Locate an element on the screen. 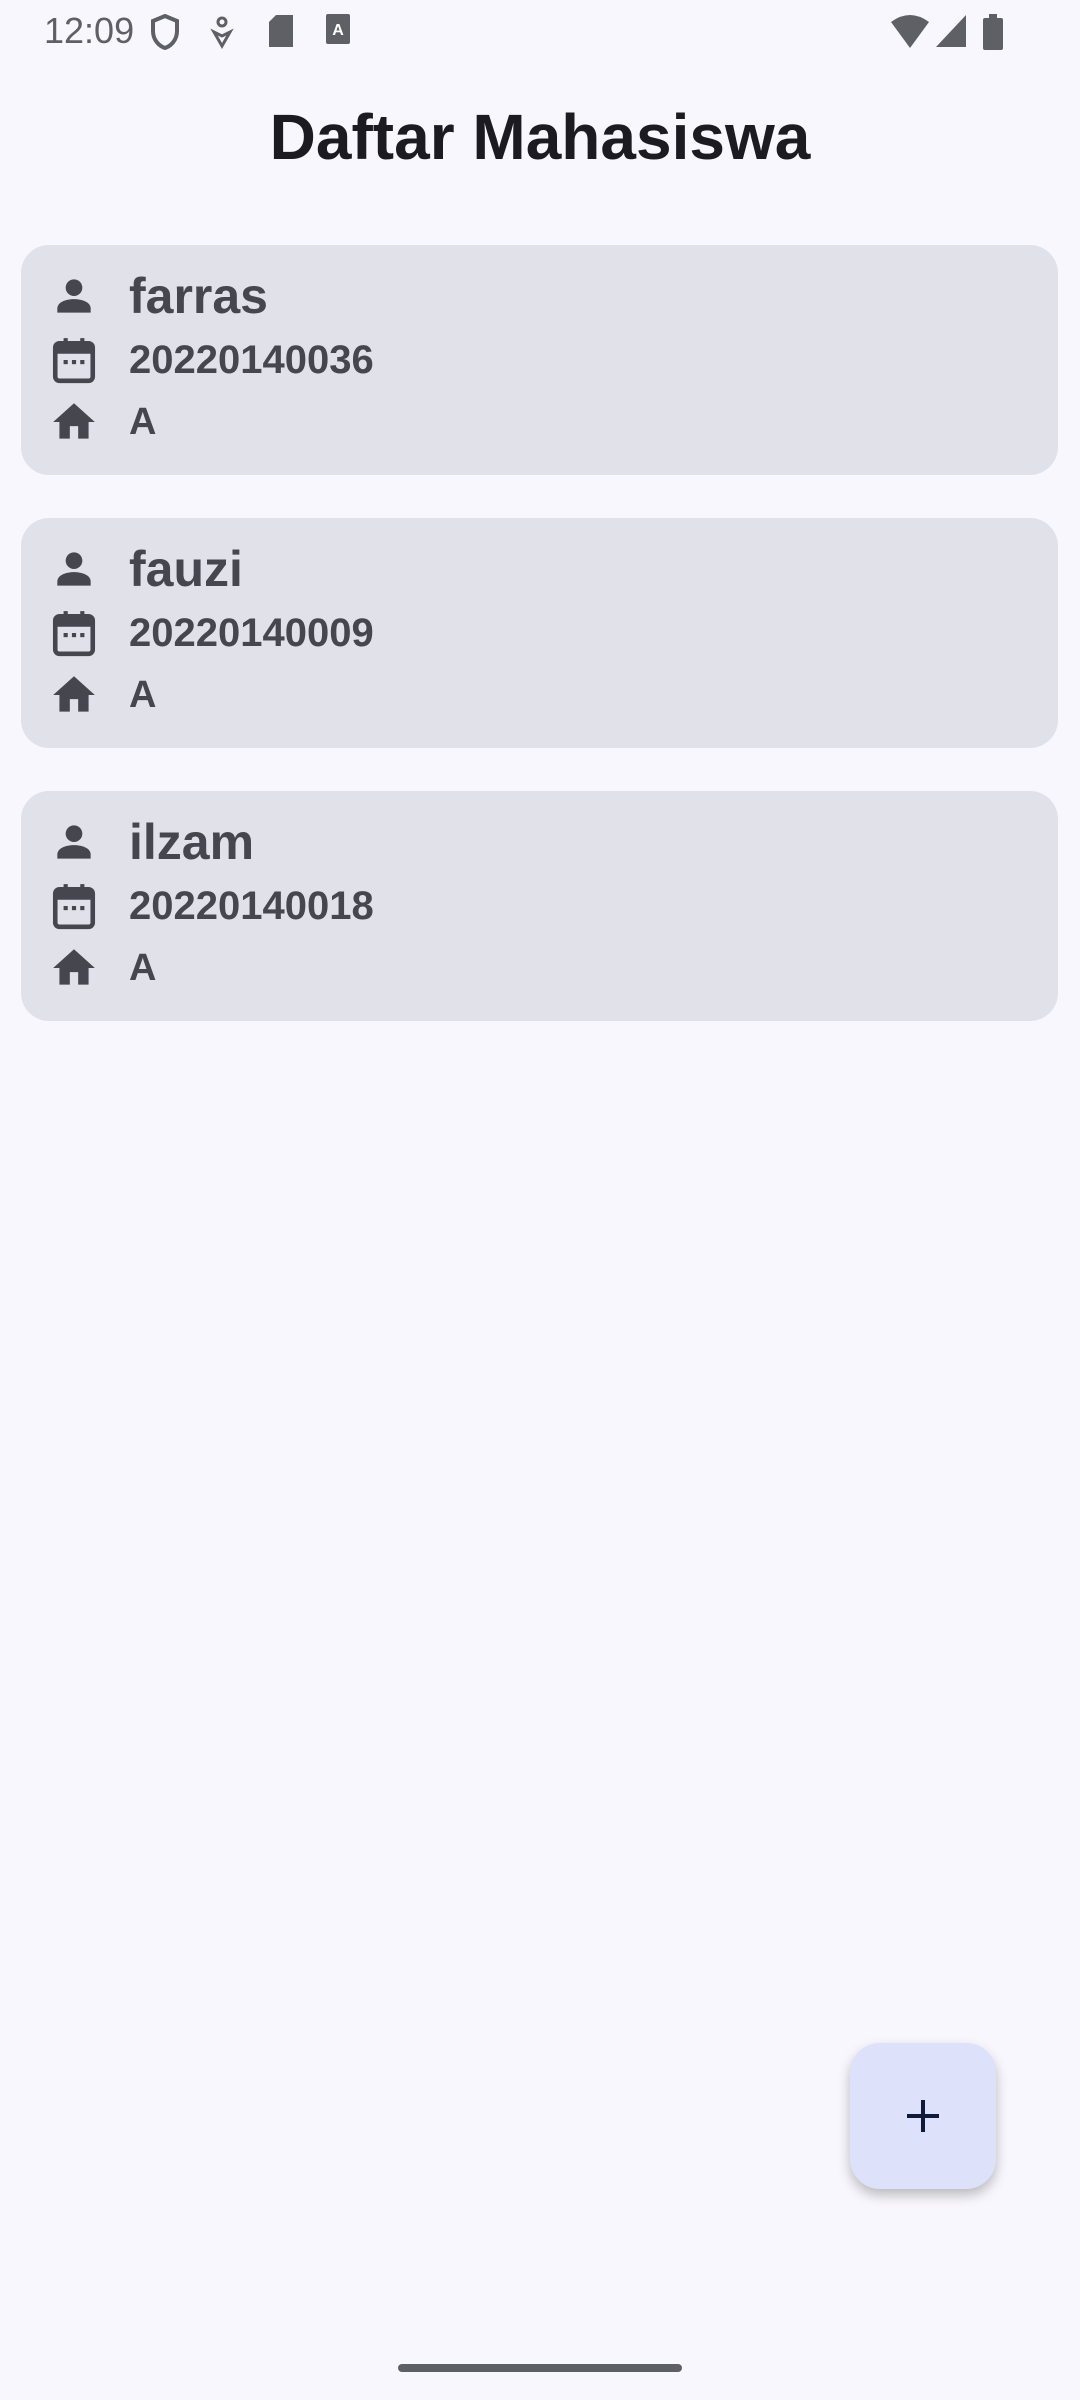  student-card: farras 20220140036 A is located at coordinates (539, 360).